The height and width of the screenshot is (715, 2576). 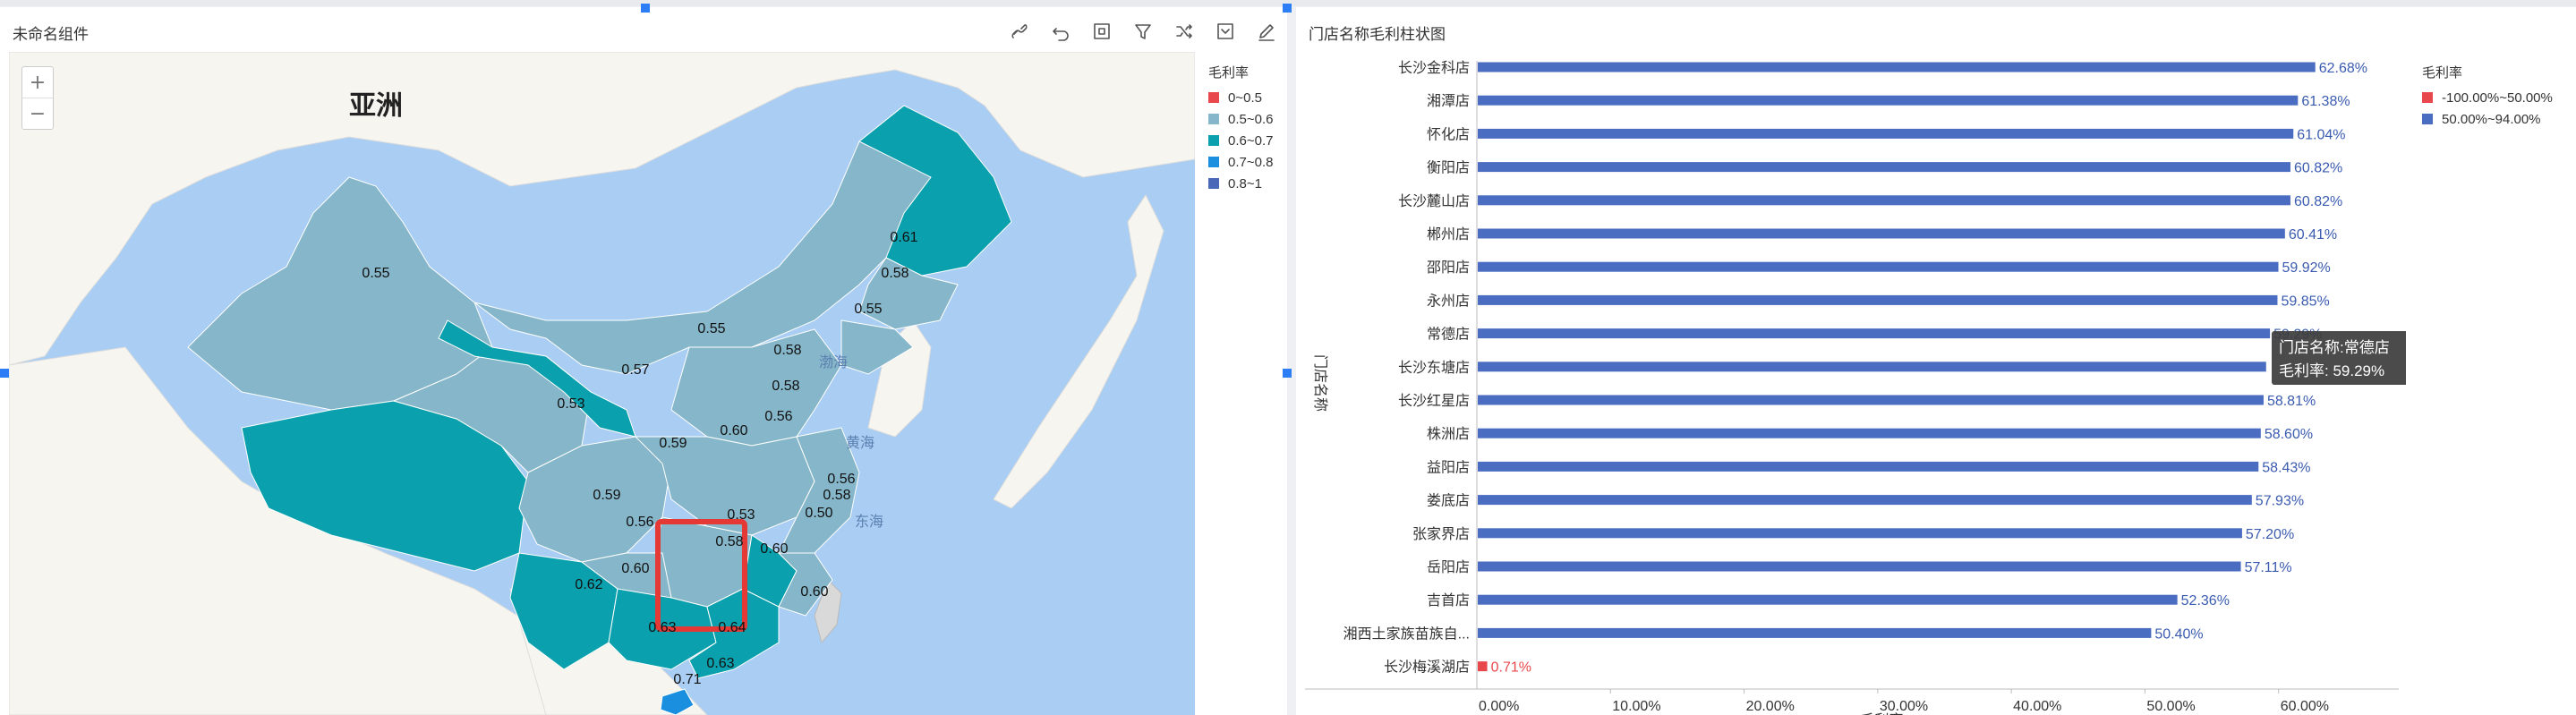 I want to click on province-xinjiang, so click(x=340, y=293).